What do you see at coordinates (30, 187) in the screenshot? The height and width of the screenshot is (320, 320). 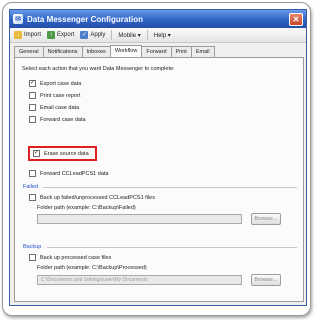 I see `failed-group-label: Failed` at bounding box center [30, 187].